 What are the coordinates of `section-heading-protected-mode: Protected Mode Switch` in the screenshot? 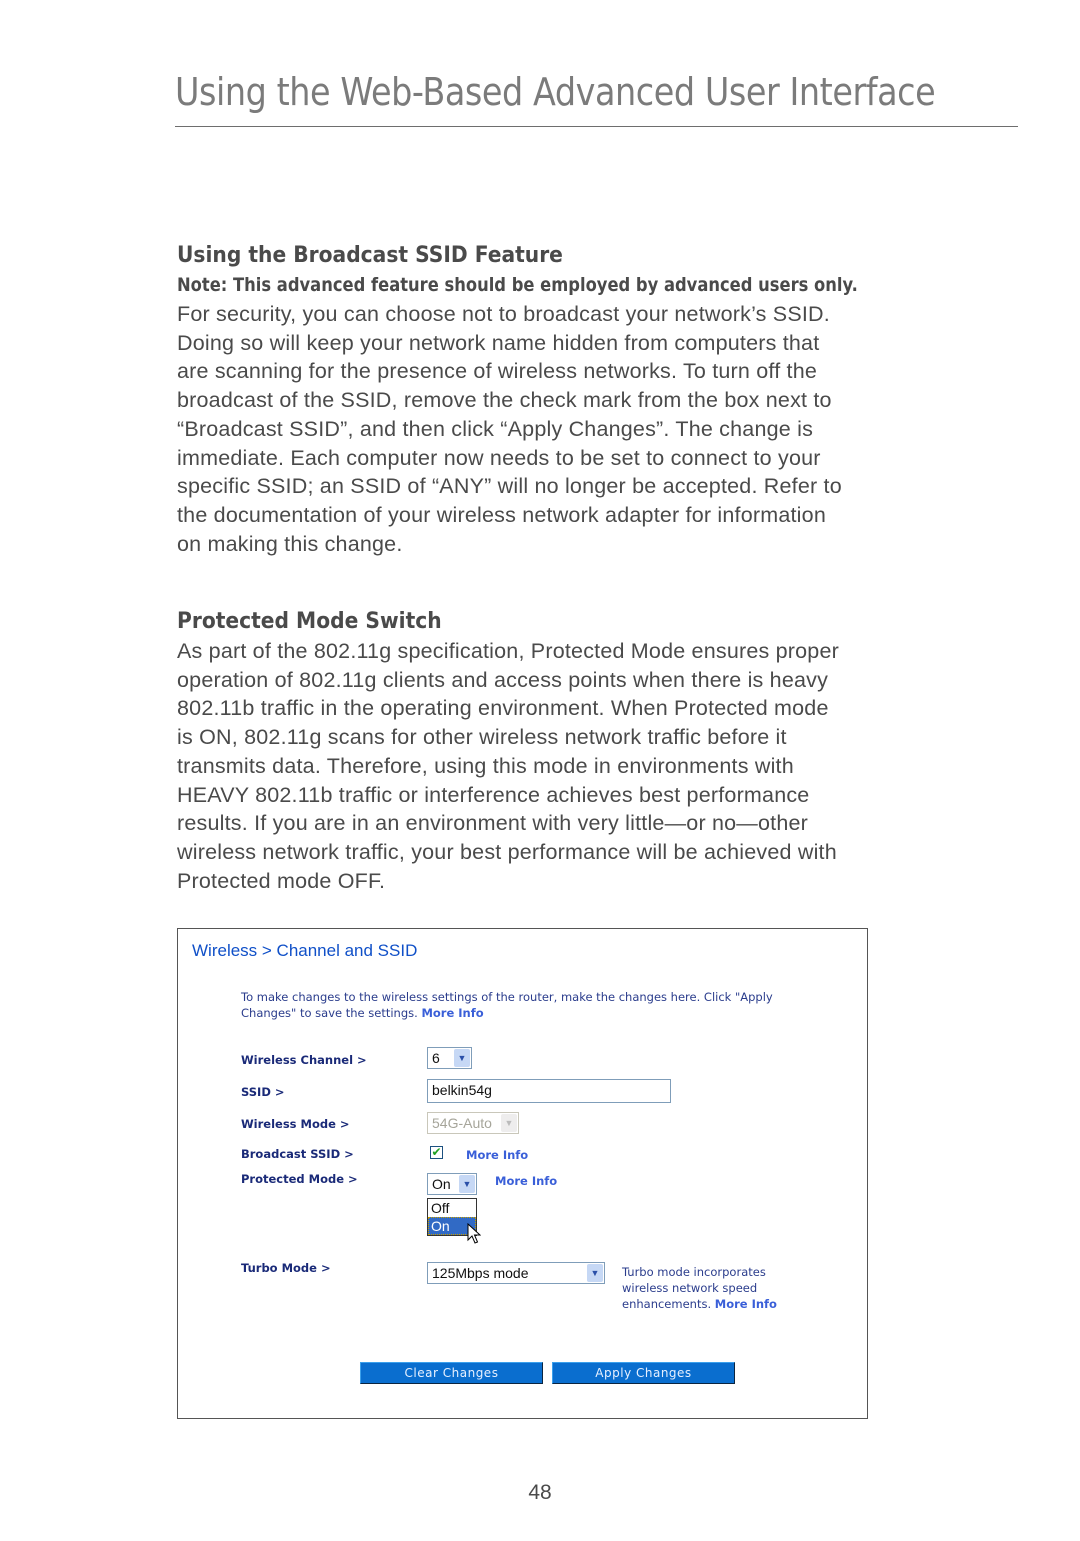 It's located at (309, 621).